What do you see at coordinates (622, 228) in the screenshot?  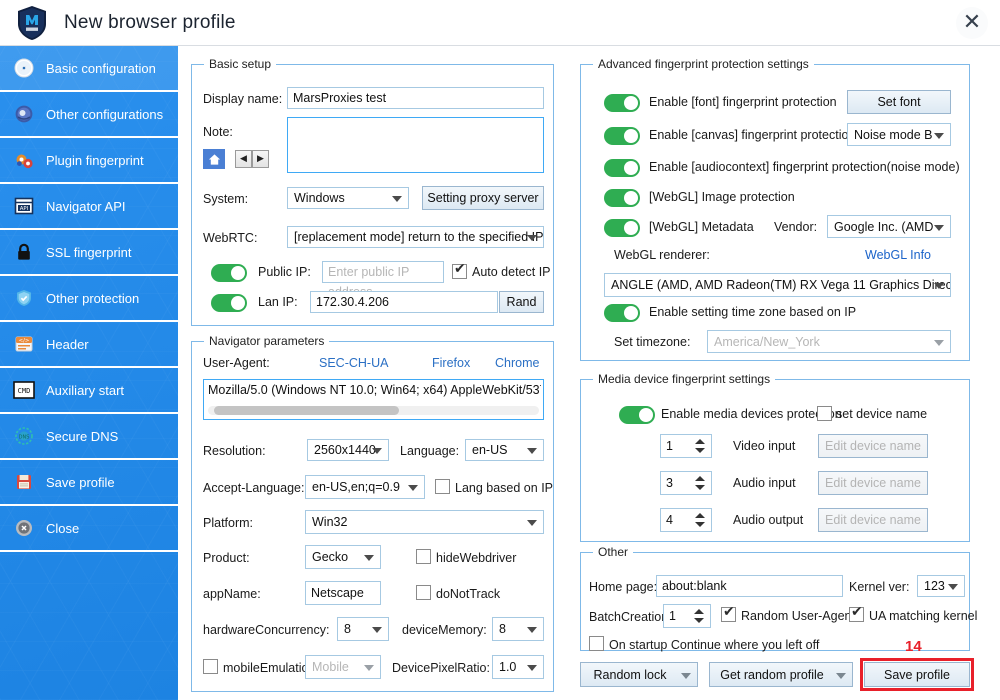 I see `webgl-metadata-toggle` at bounding box center [622, 228].